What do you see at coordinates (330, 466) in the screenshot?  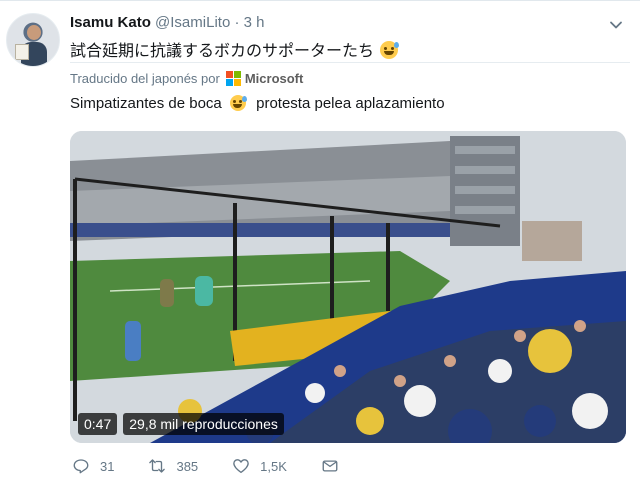 I see `direct-message-icon` at bounding box center [330, 466].